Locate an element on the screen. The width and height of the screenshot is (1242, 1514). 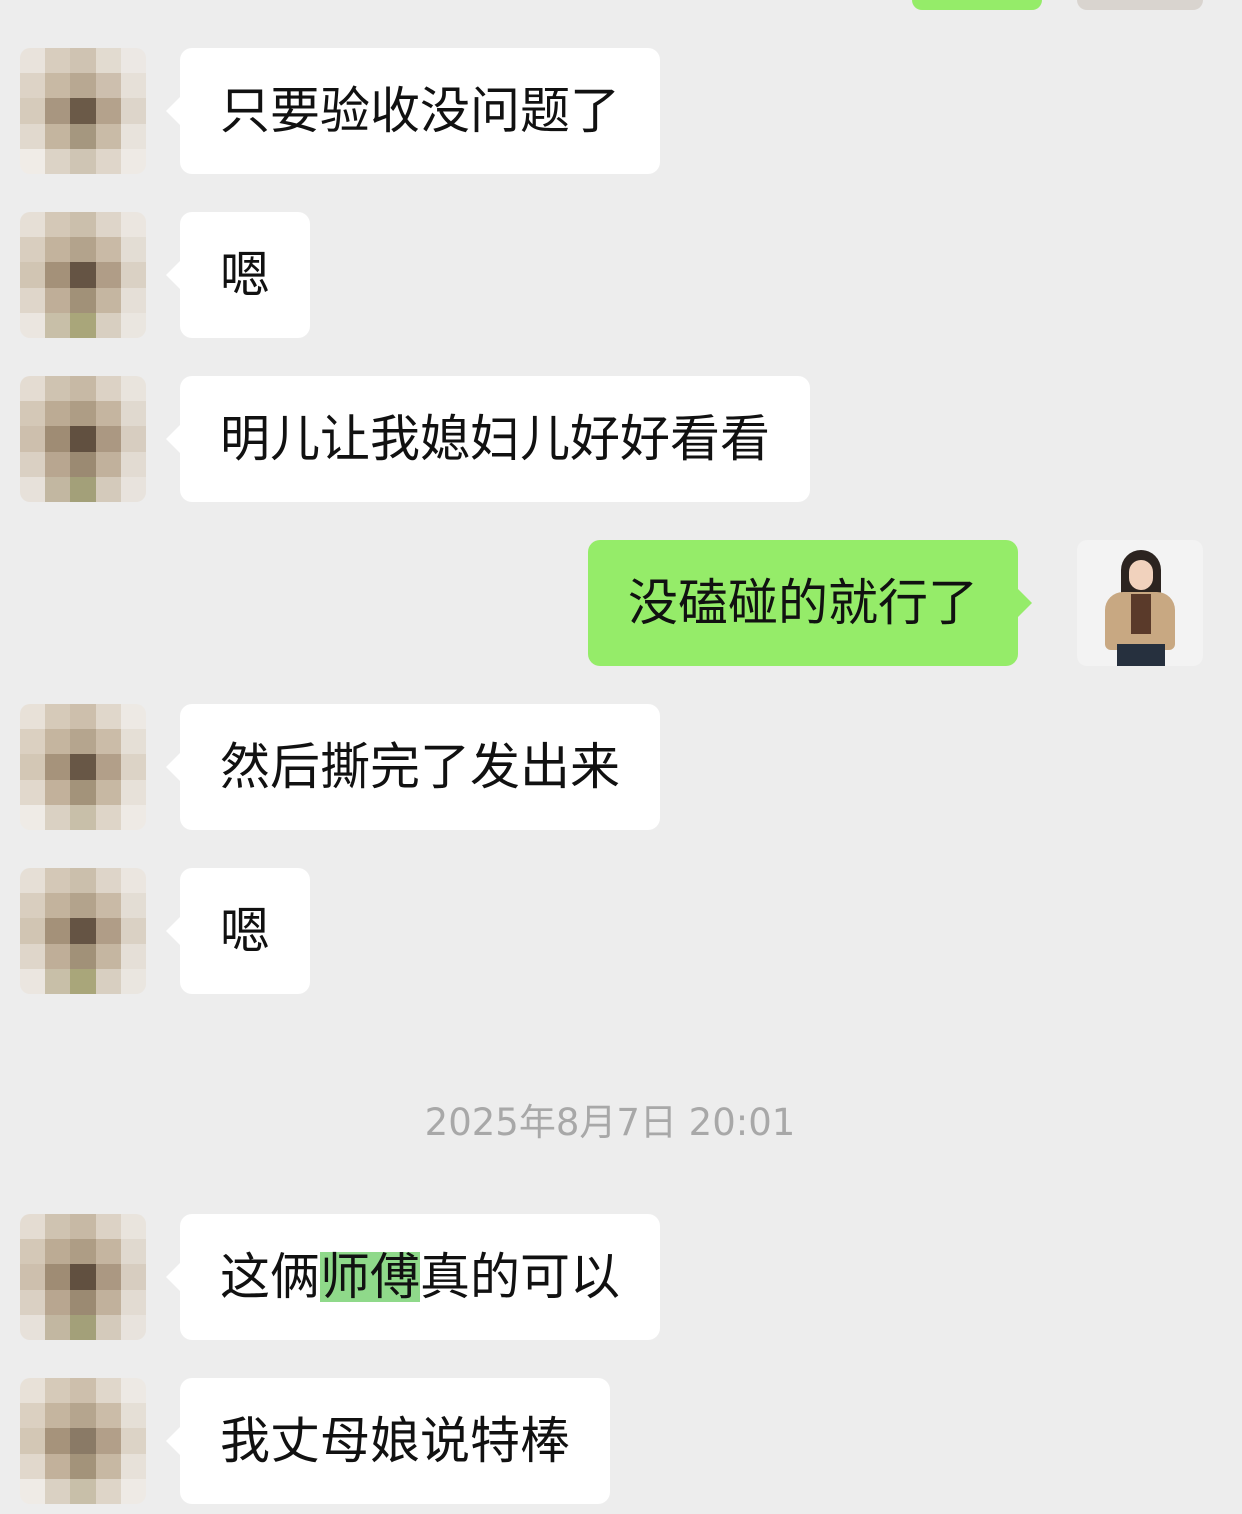
profile-photo is located at coordinates (1140, 603).